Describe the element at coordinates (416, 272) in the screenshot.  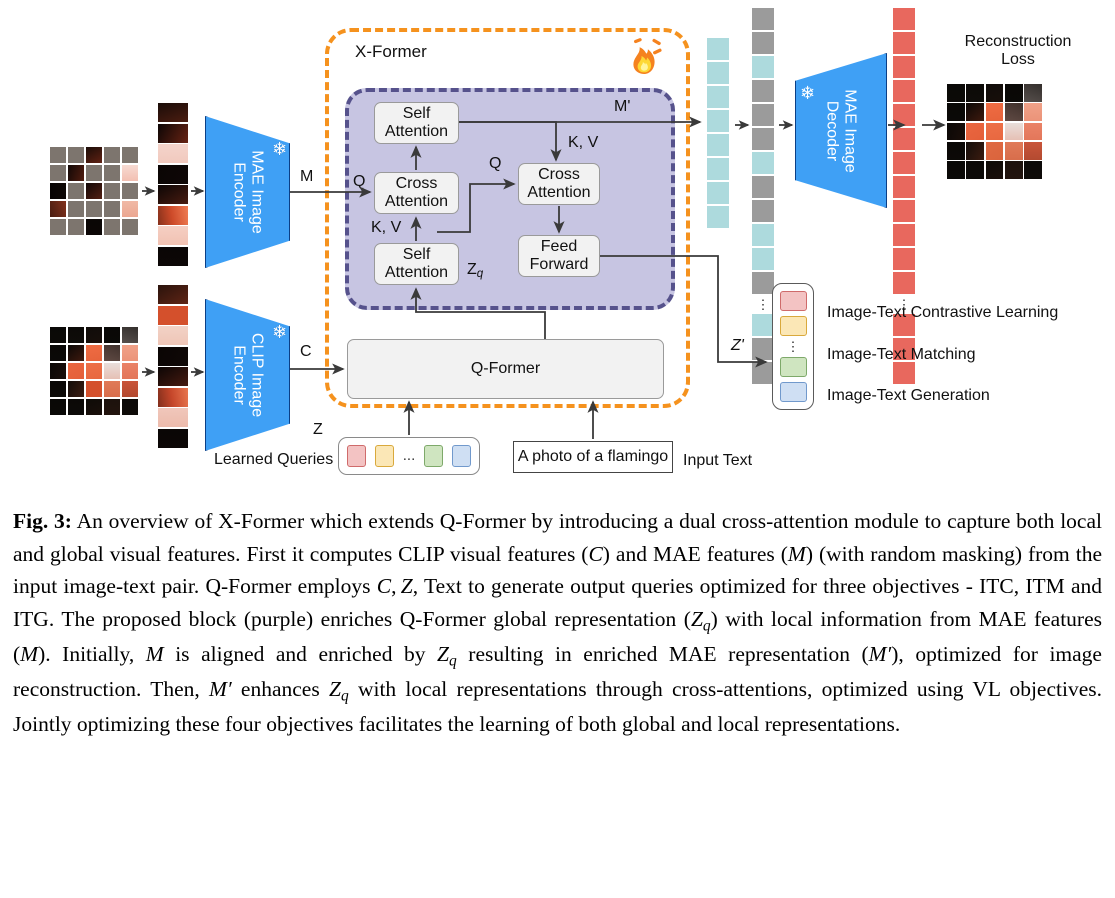
I see `self-attention-bottom-line2: Attention` at that location.